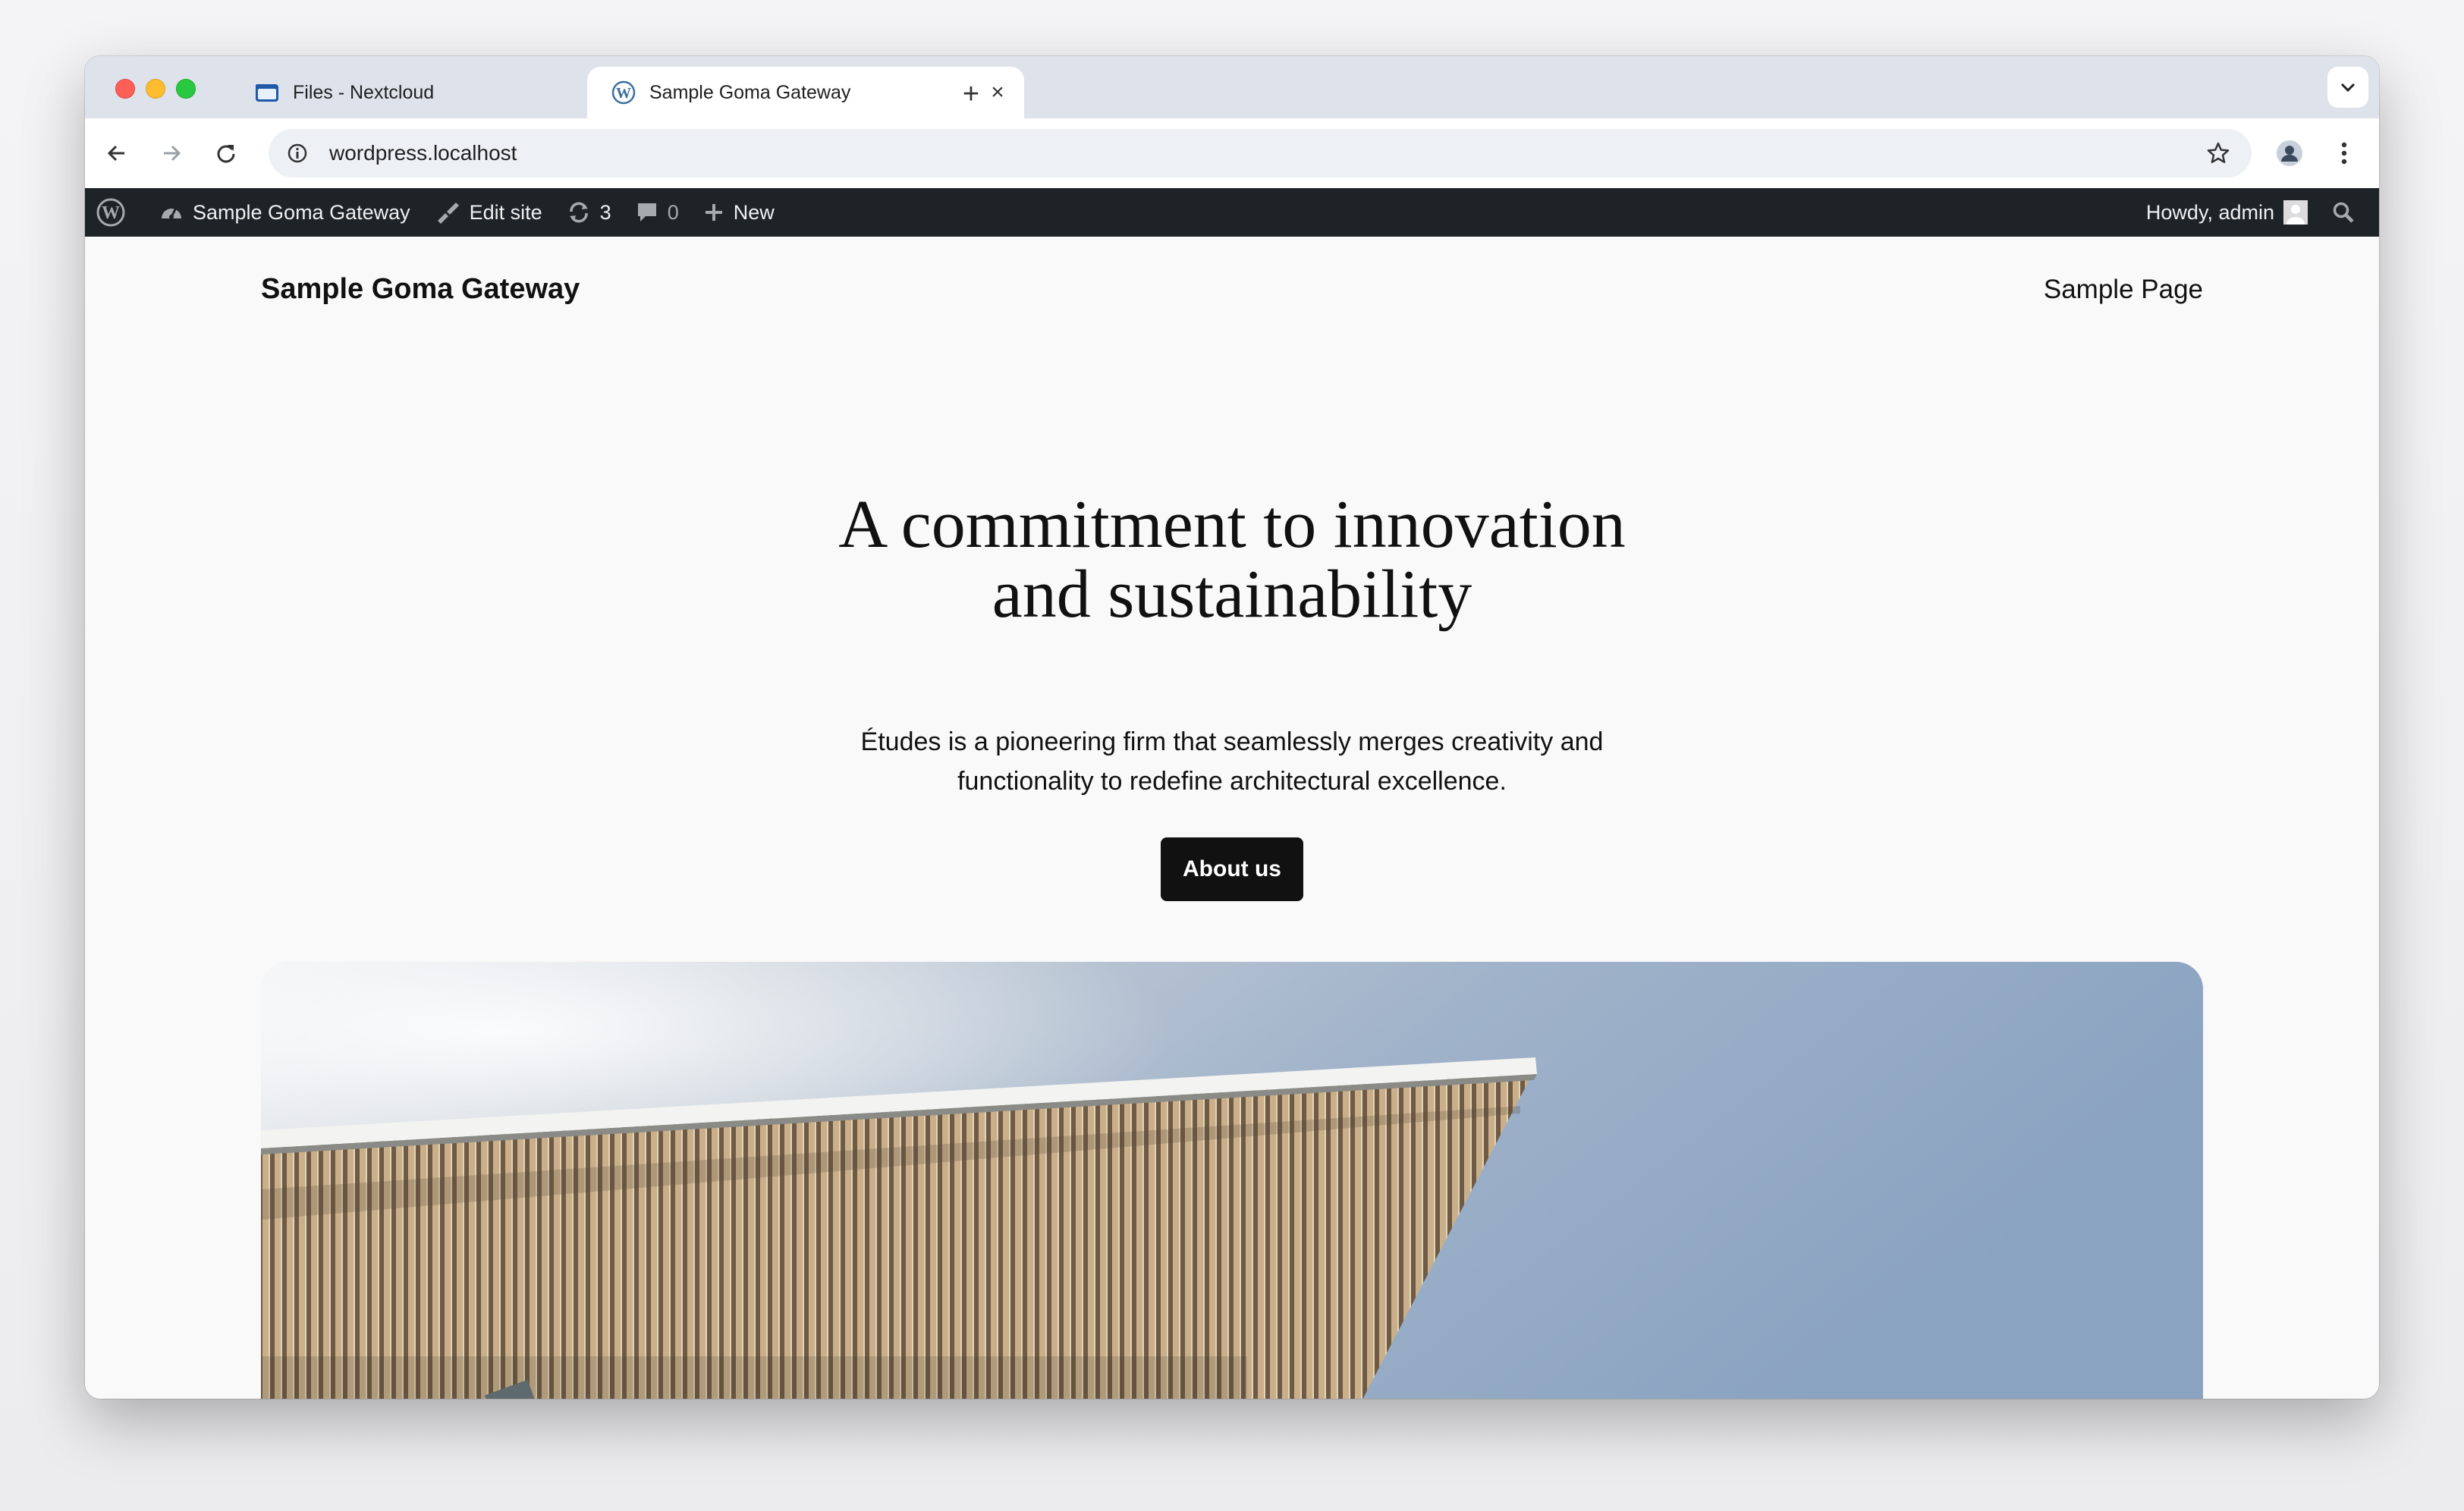  I want to click on updates-icon, so click(578, 212).